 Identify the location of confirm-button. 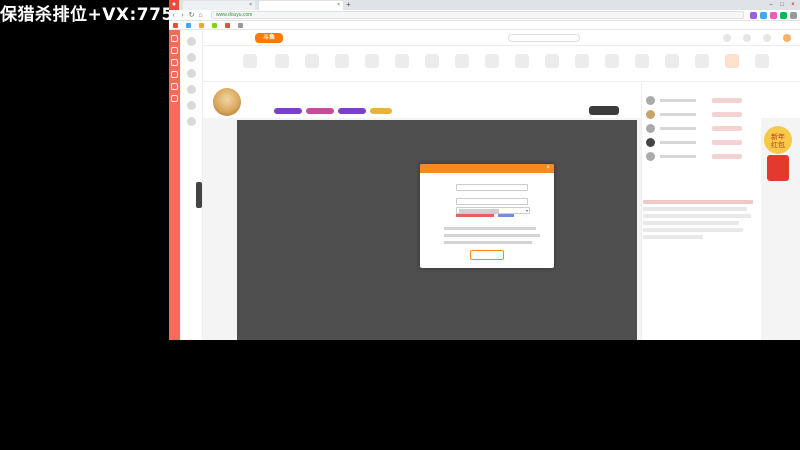
(487, 255).